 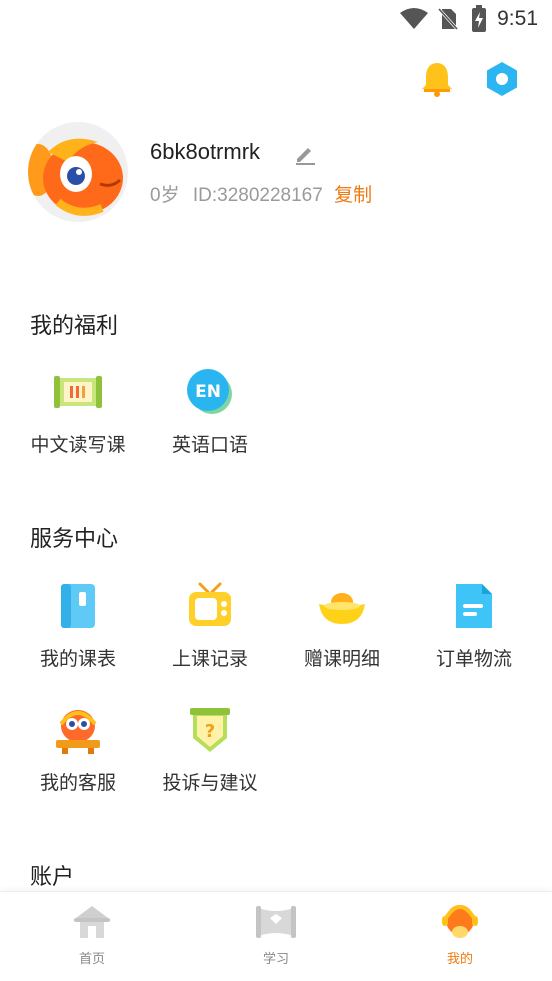 I want to click on service-item-label: 上课记录, so click(x=209, y=659).